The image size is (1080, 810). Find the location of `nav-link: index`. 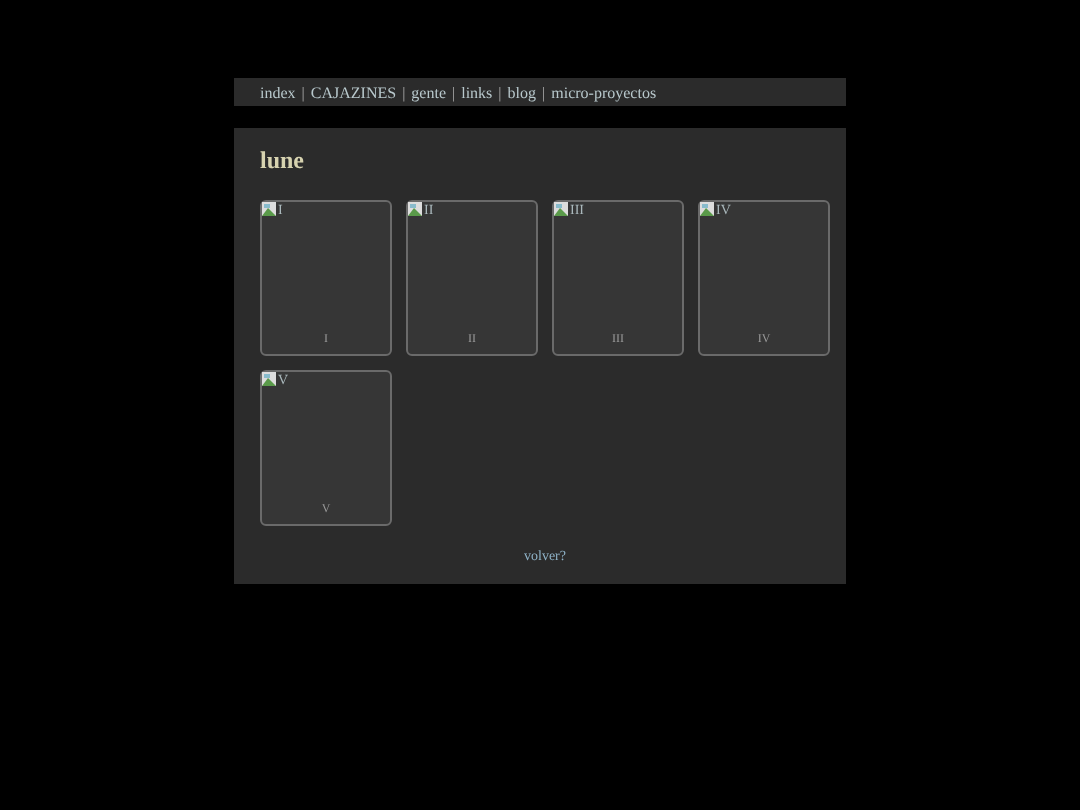

nav-link: index is located at coordinates (278, 92).